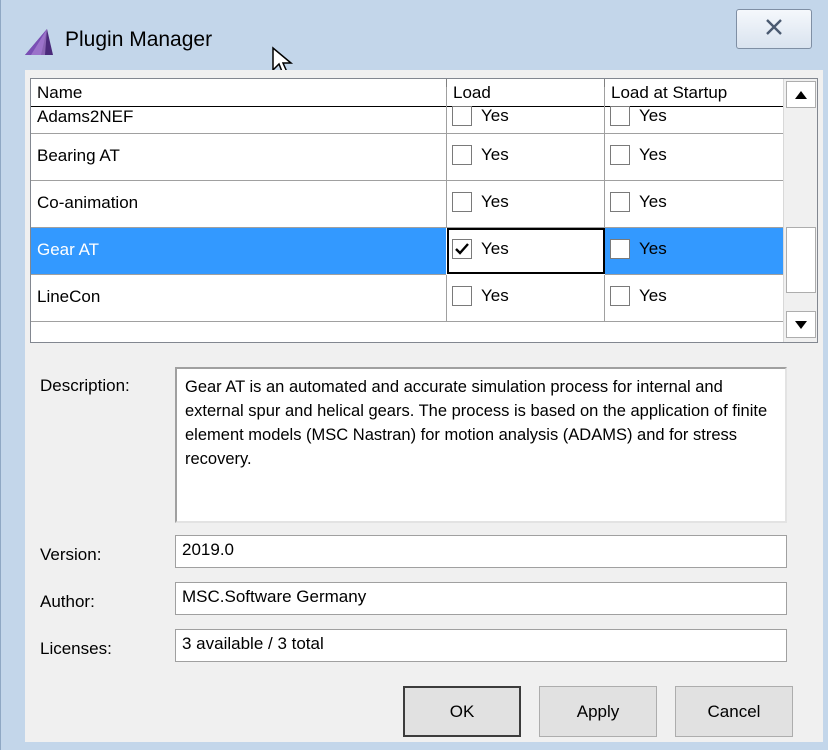  I want to click on ok-button: OK, so click(462, 711).